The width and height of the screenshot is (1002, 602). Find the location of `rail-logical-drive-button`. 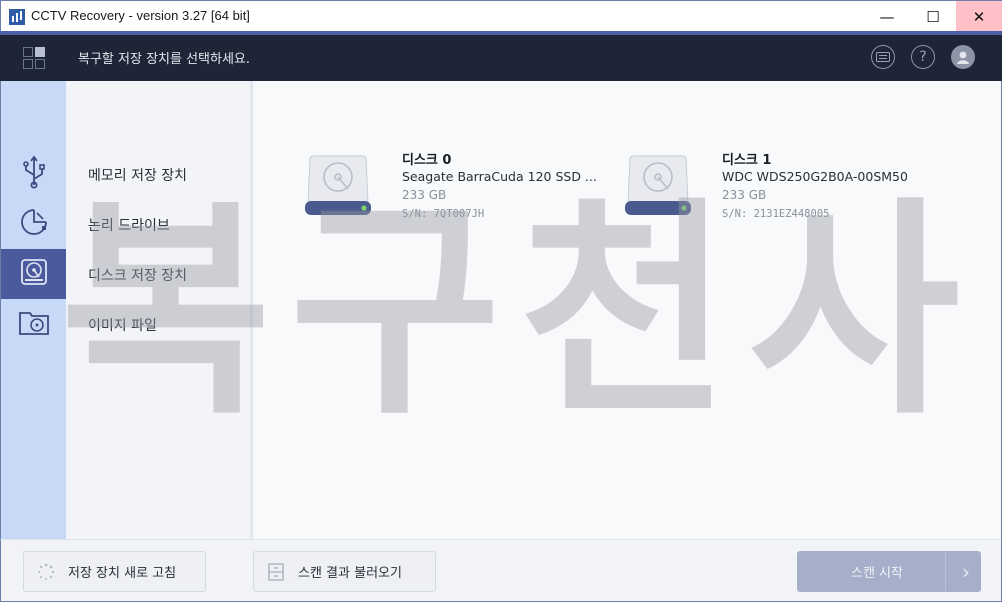

rail-logical-drive-button is located at coordinates (33, 224).